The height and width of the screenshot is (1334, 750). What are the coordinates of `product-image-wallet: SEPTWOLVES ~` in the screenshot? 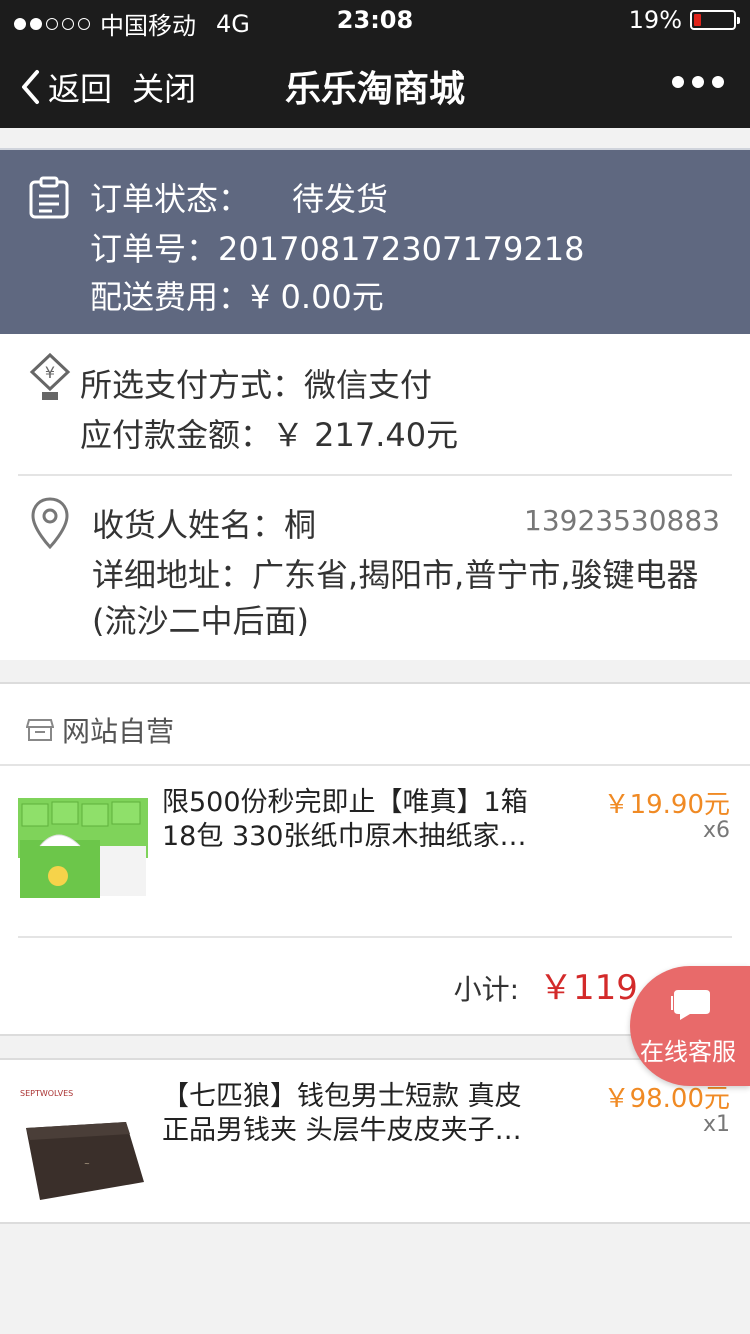 It's located at (83, 1142).